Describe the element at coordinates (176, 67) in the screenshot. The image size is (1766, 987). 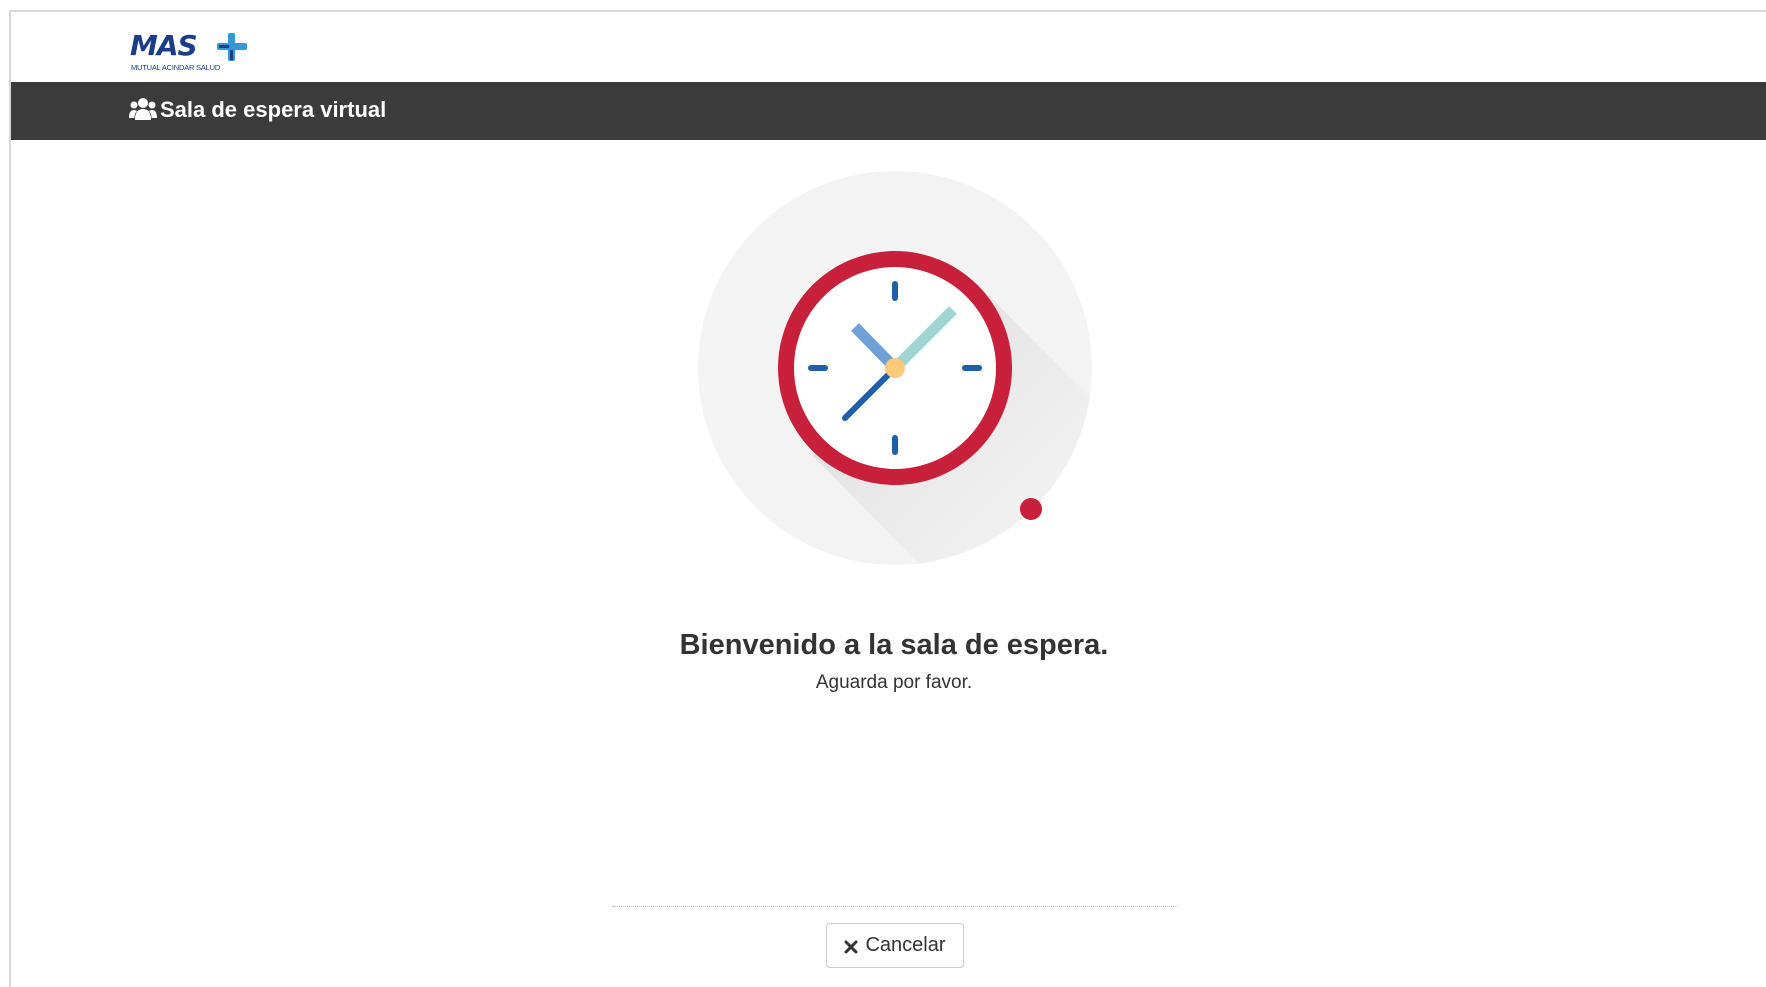
I see `logo-subtitle: MUTUAL ACINDAR SALUD` at that location.